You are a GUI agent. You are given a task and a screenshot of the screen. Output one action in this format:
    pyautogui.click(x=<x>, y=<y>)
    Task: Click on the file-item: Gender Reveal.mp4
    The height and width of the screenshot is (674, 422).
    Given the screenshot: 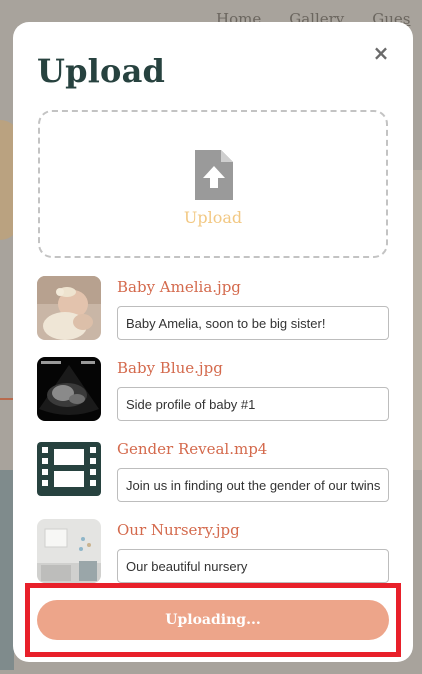 What is the action you would take?
    pyautogui.click(x=213, y=470)
    